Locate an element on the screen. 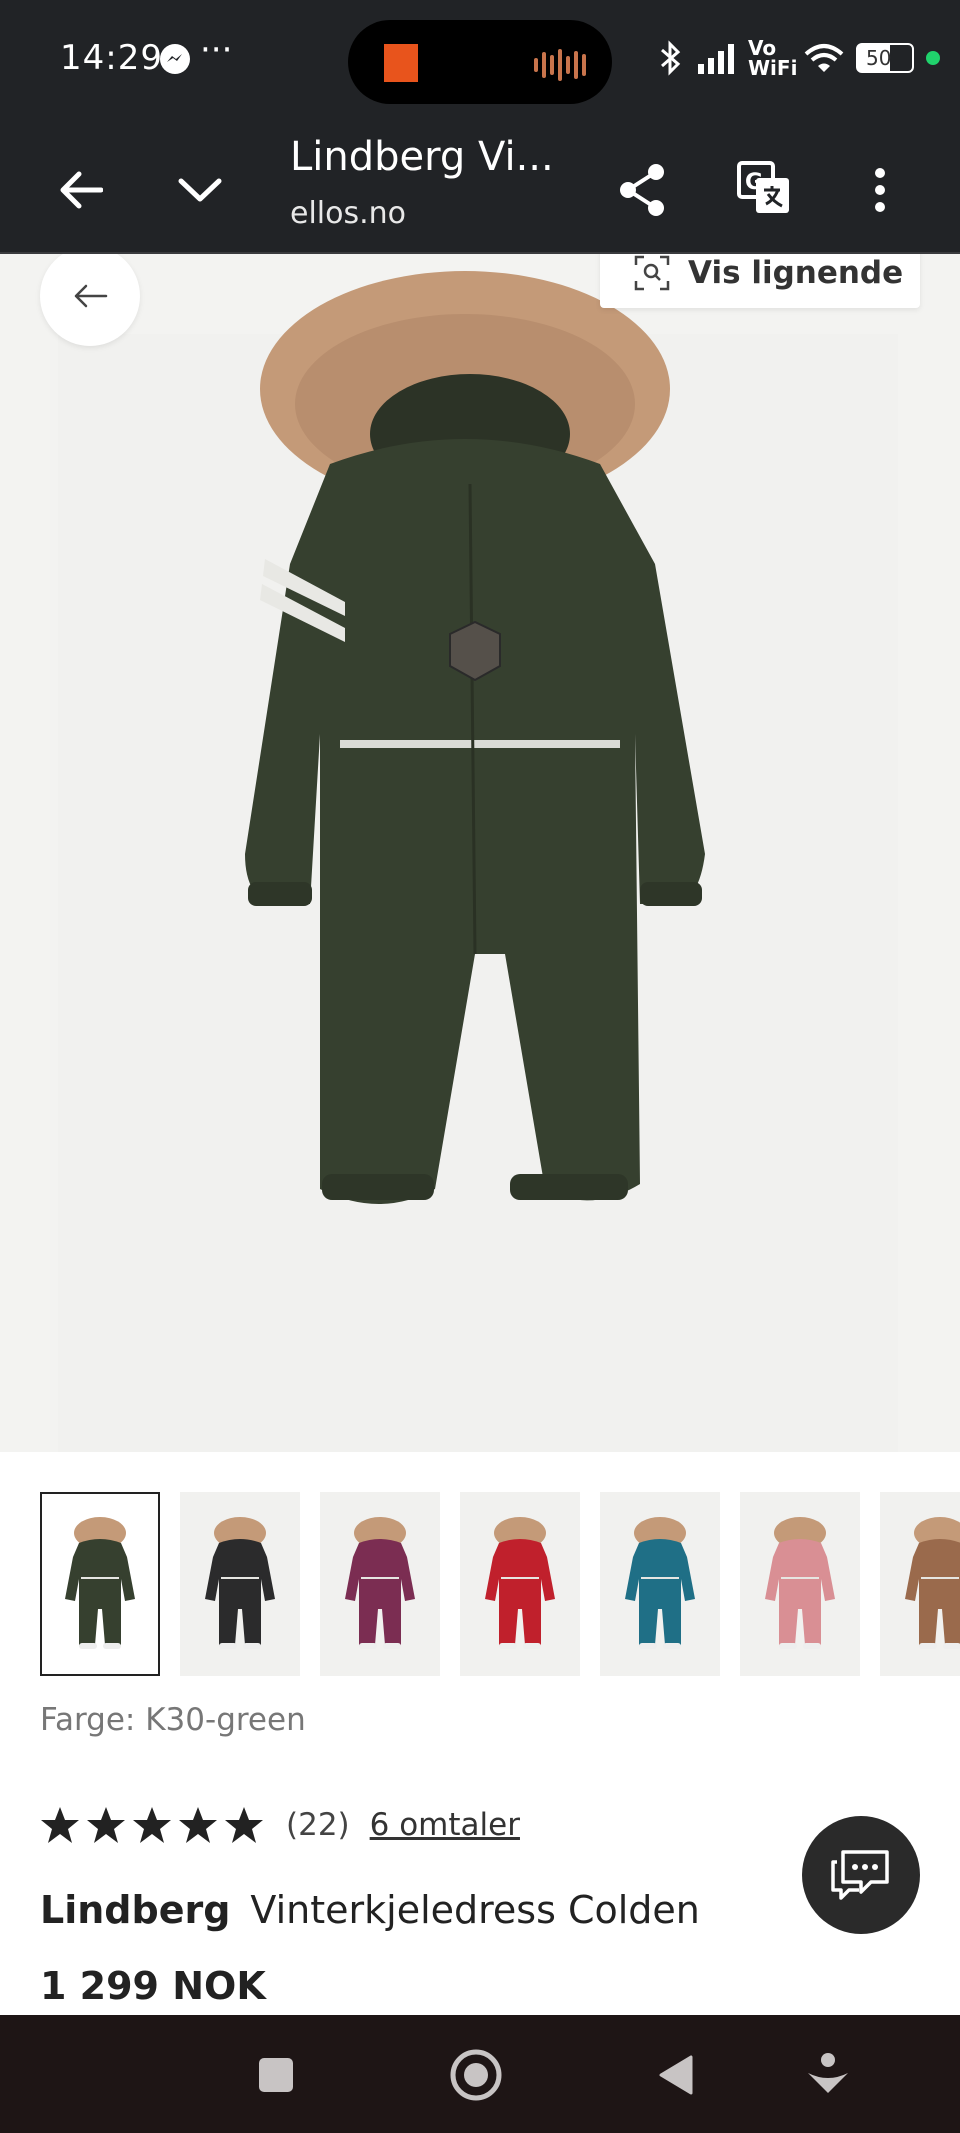 The image size is (960, 2133). more-dots-icon: ··· is located at coordinates (216, 50).